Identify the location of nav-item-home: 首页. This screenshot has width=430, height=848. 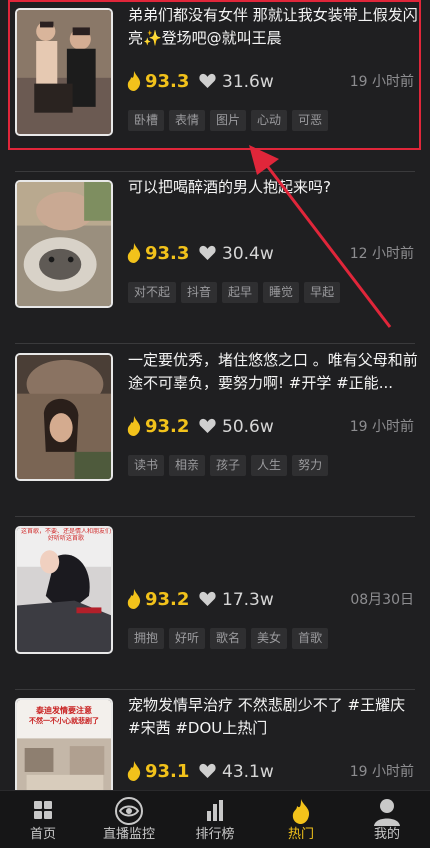
(43, 819).